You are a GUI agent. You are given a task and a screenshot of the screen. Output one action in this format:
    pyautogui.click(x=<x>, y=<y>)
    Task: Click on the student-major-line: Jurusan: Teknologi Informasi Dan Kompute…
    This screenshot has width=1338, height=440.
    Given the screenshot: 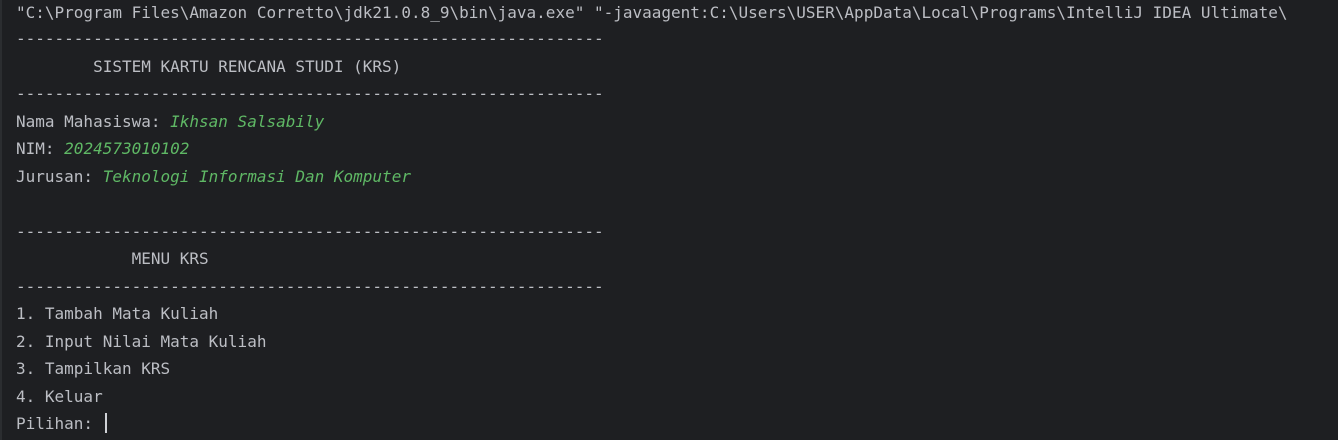 What is the action you would take?
    pyautogui.click(x=677, y=177)
    